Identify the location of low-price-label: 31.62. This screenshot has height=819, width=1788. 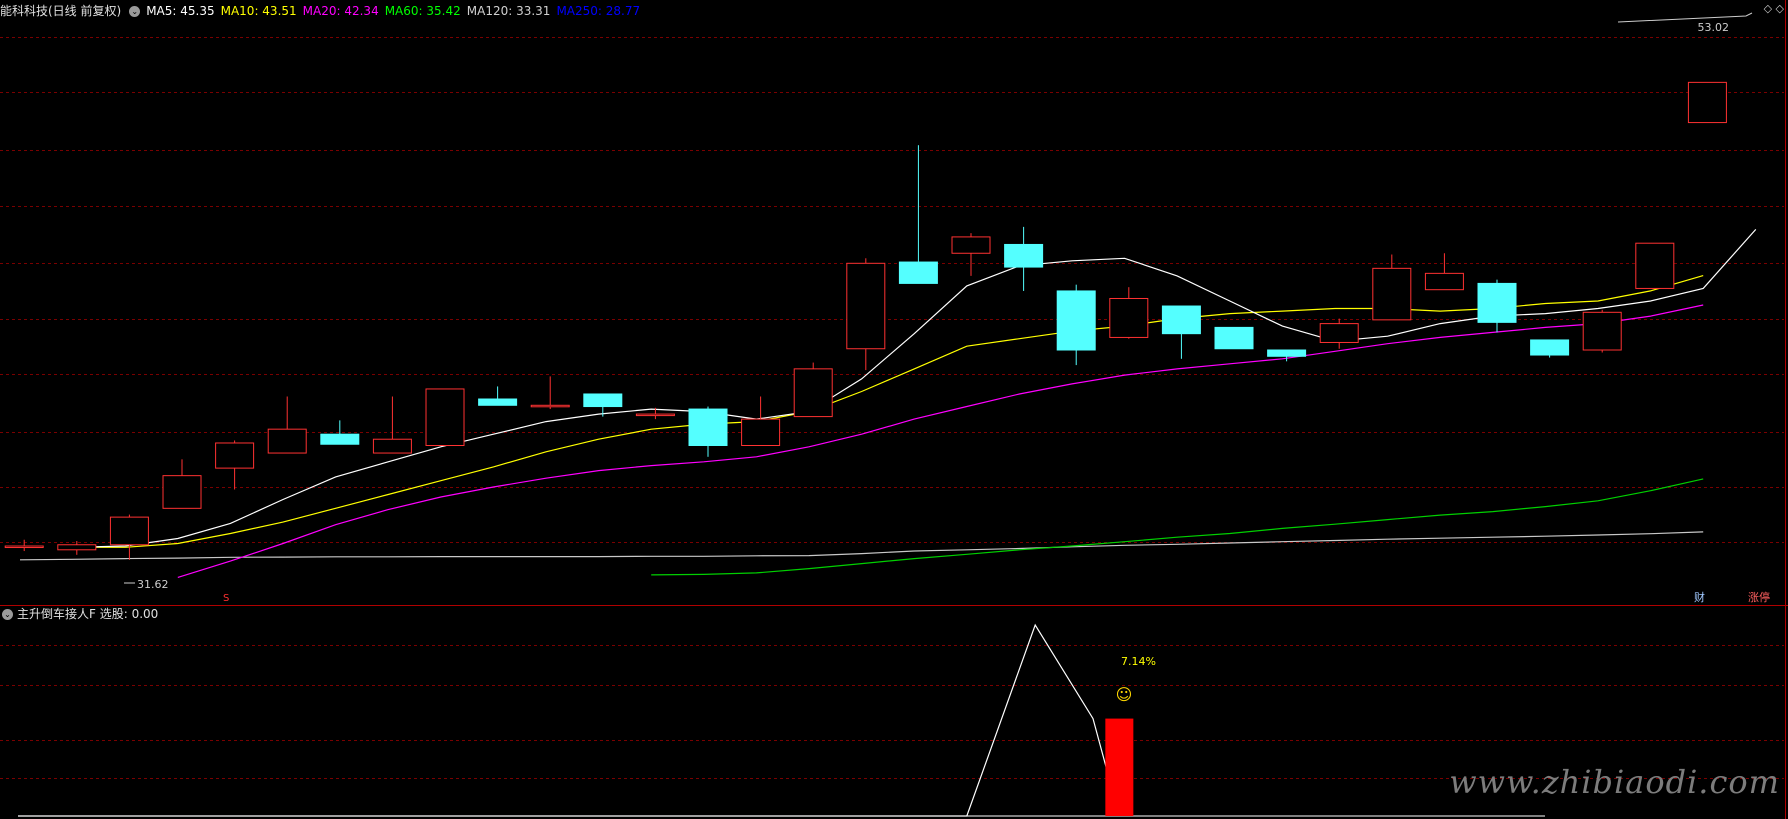
(153, 584).